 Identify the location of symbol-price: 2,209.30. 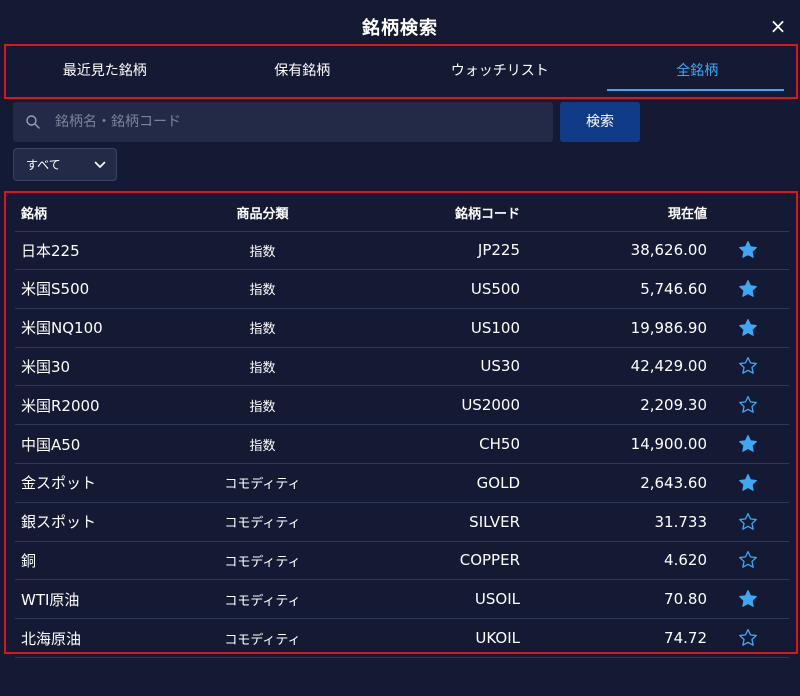
(673, 405).